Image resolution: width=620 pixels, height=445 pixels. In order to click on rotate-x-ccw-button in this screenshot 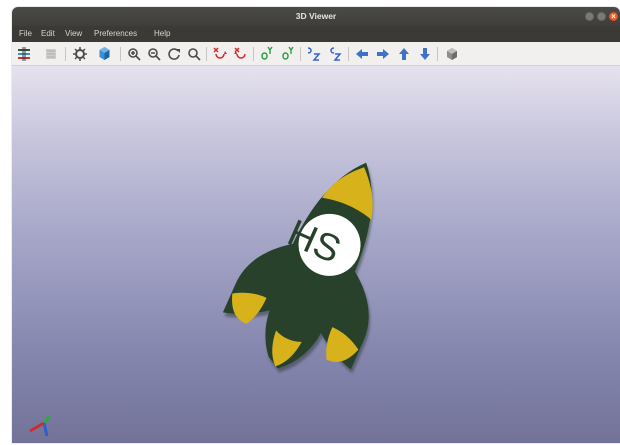, I will do `click(240, 53)`.